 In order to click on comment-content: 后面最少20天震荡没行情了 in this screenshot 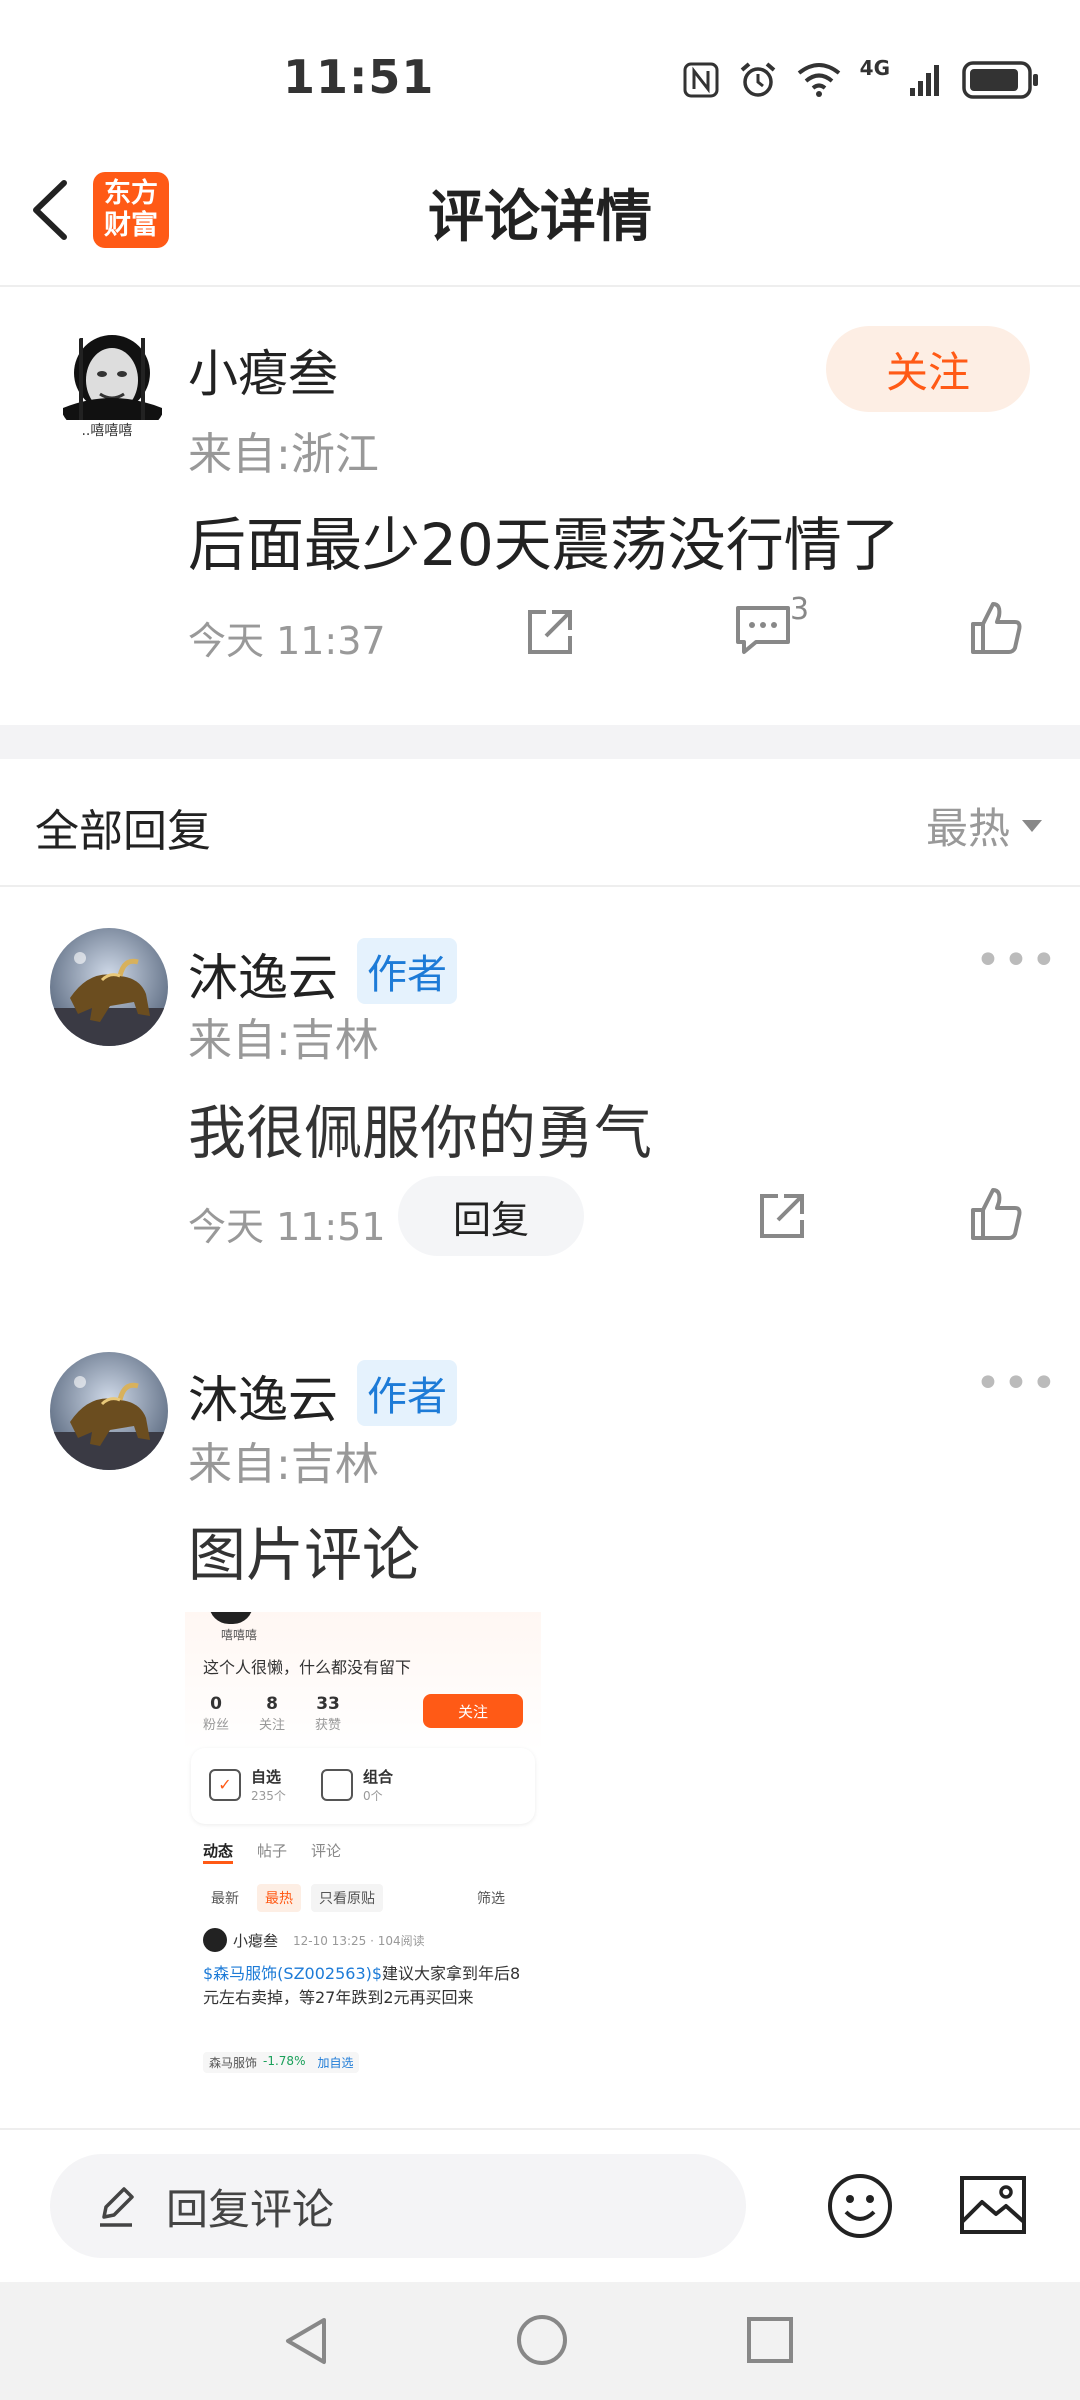, I will do `click(544, 545)`.